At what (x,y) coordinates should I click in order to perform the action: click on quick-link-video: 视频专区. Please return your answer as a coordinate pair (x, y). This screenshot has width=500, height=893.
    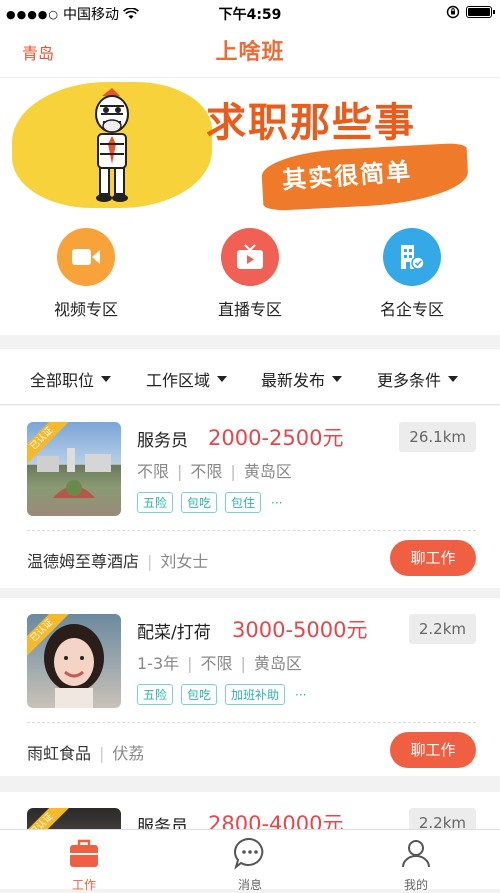
    Looking at the image, I should click on (86, 274).